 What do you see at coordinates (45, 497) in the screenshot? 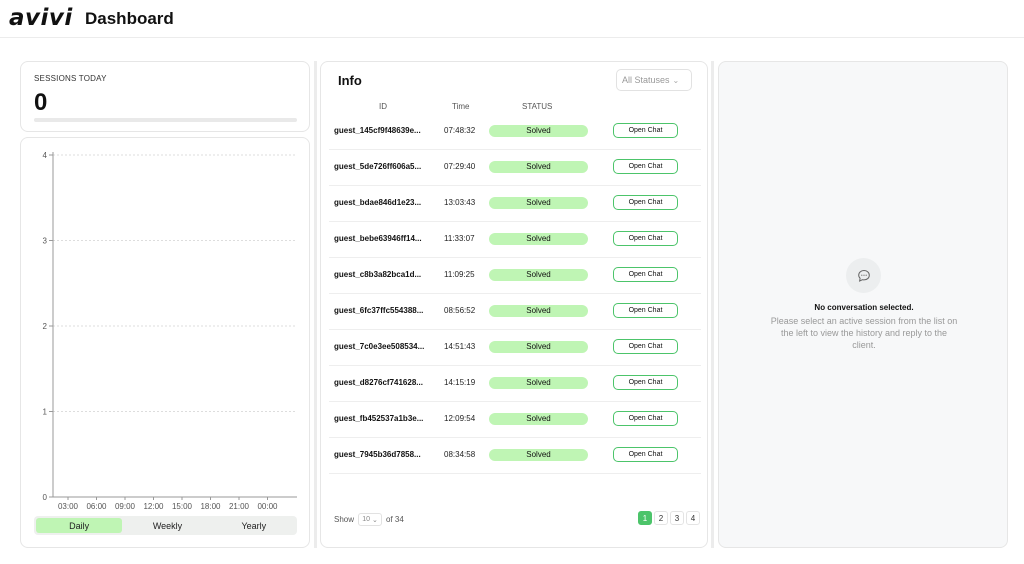
I see `y-tick-label: 0` at bounding box center [45, 497].